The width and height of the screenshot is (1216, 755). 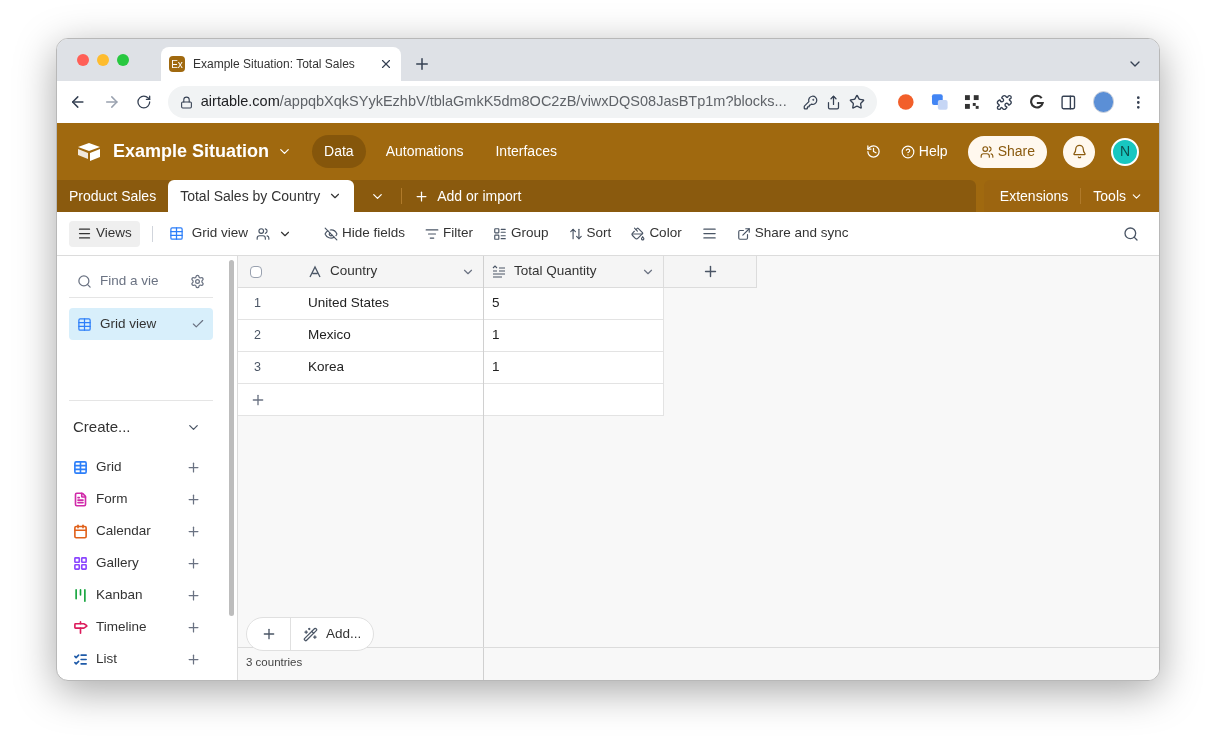 I want to click on favicon: Ex, so click(x=177, y=64).